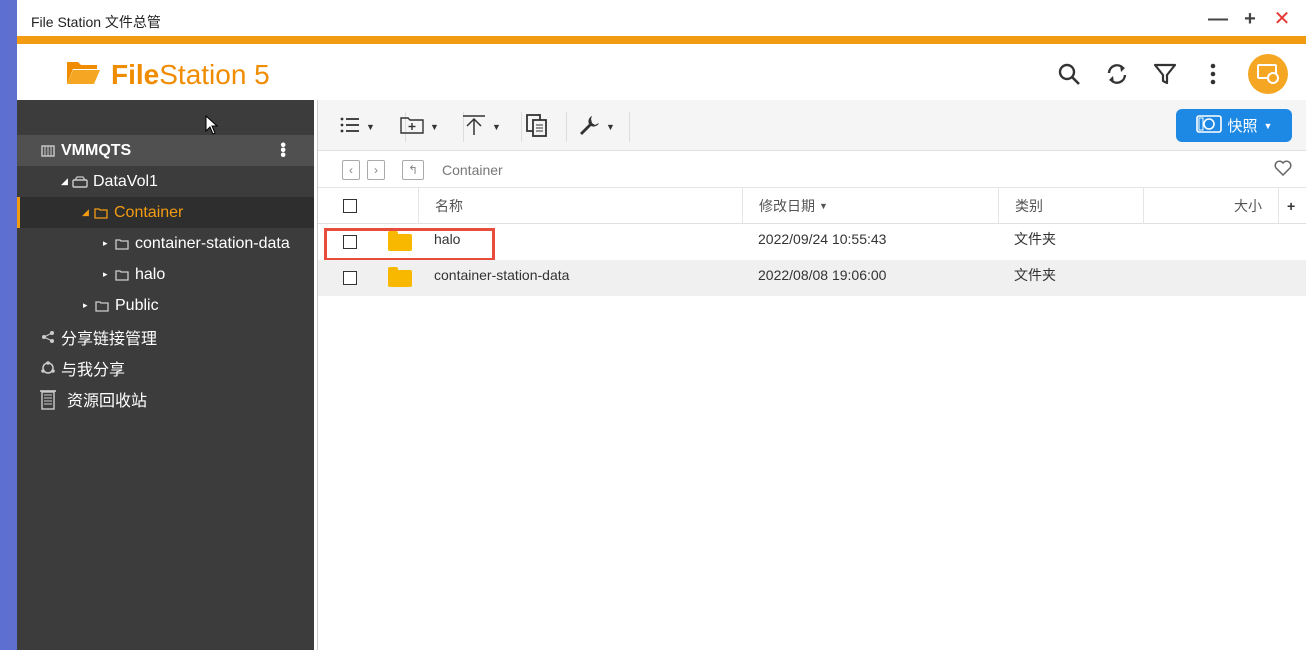 The image size is (1306, 650). What do you see at coordinates (1165, 74) in the screenshot?
I see `filter-icon` at bounding box center [1165, 74].